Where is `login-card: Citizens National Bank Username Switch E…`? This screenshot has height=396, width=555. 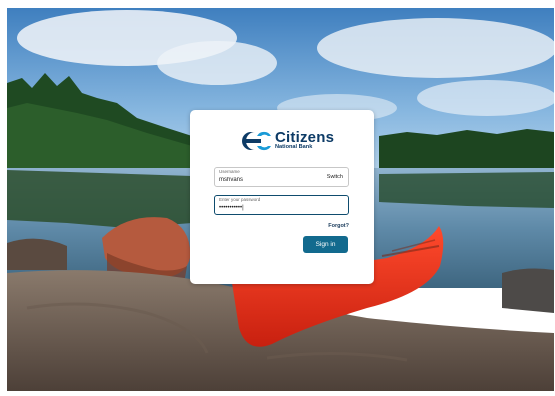
login-card: Citizens National Bank Username Switch E… is located at coordinates (282, 197).